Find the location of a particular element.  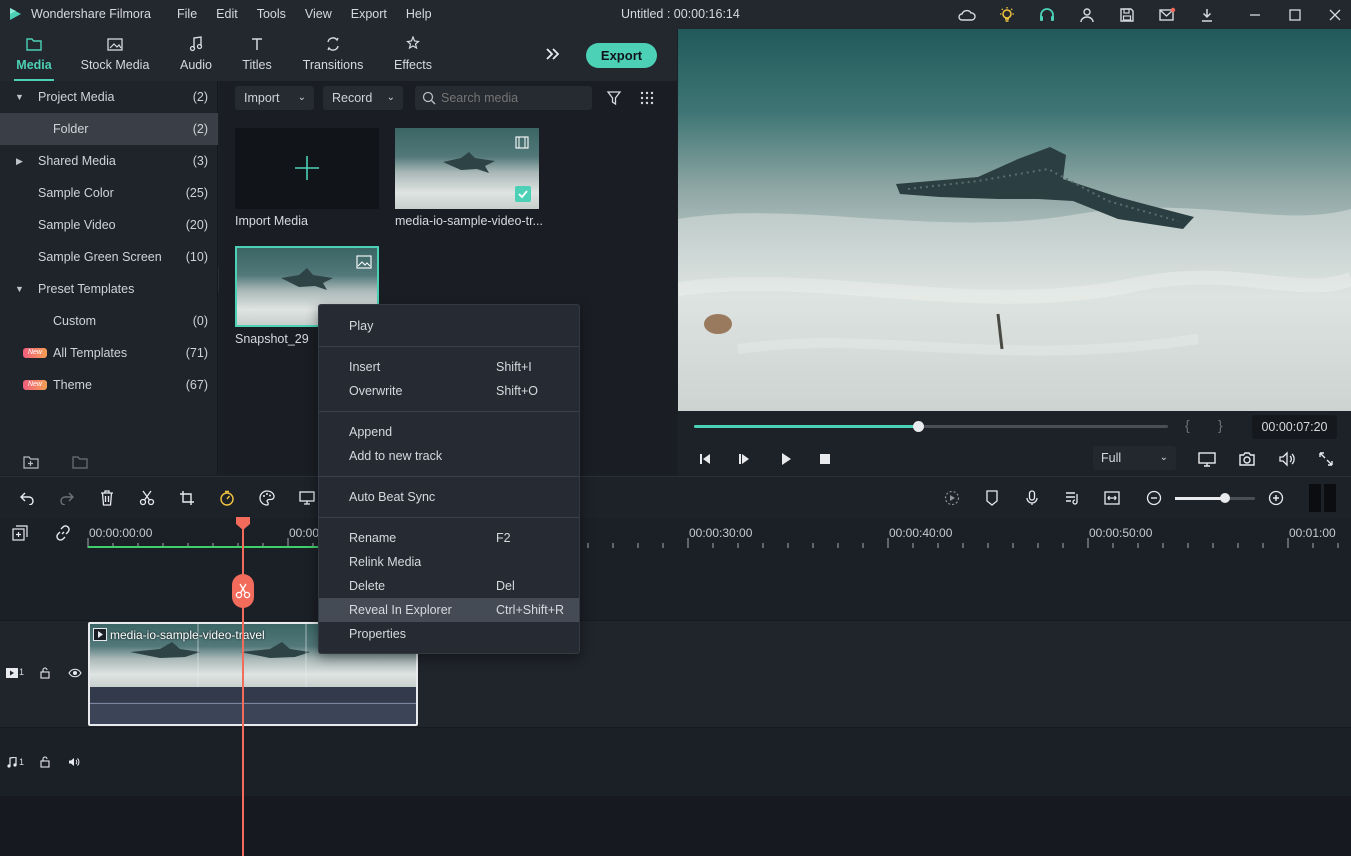

volume-icon is located at coordinates (1287, 459).